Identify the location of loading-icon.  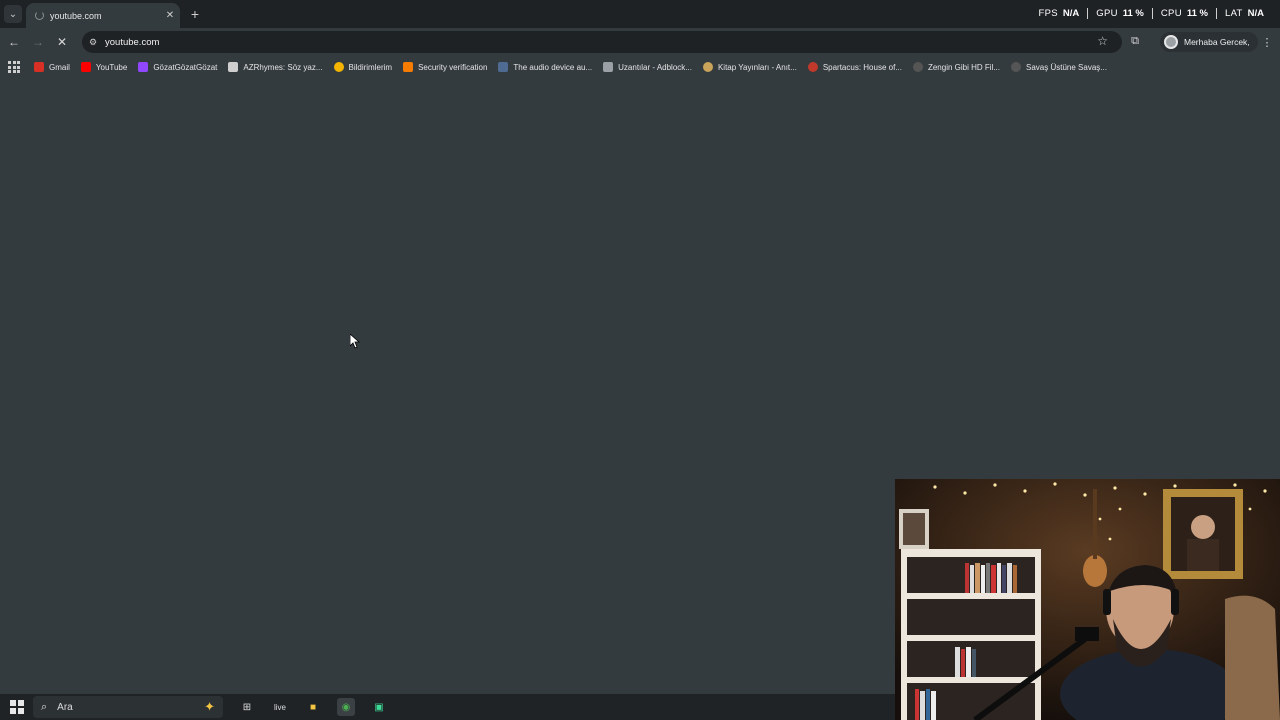
(39, 15).